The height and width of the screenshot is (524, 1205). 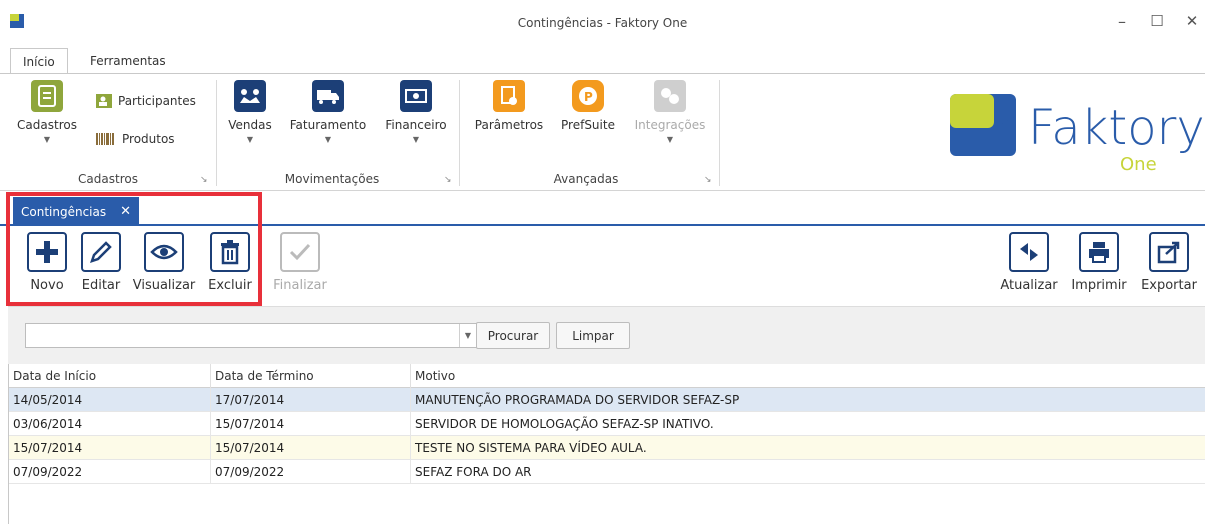 I want to click on vendas-button: Vendas ▼, so click(x=250, y=112).